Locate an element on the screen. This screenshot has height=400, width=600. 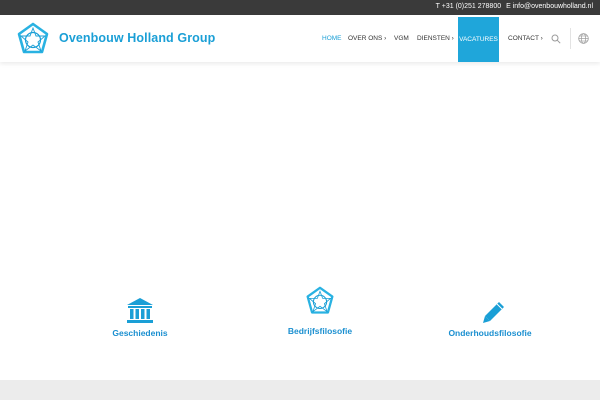
feature-label: Bedrijfsfilosofie is located at coordinates (320, 331).